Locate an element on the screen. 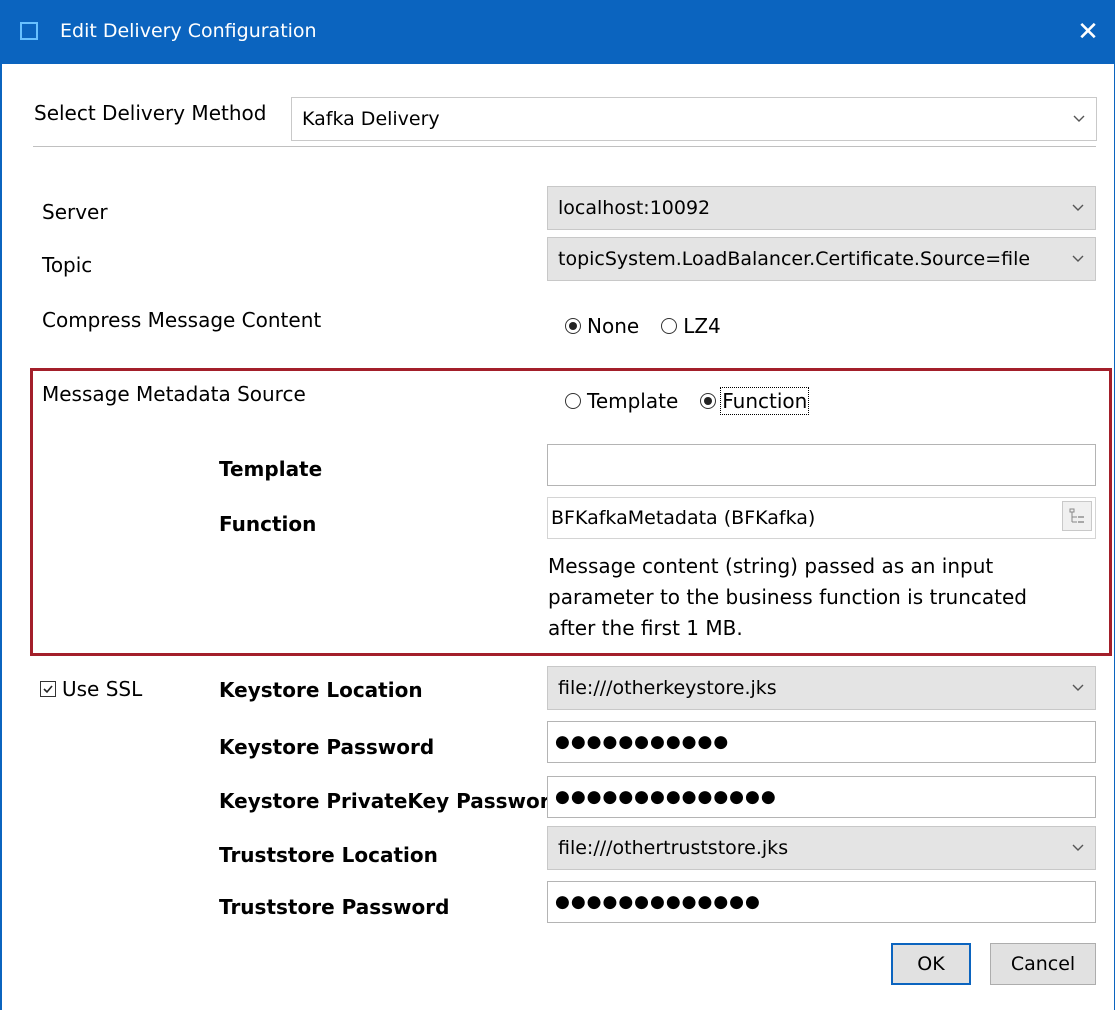 This screenshot has width=1115, height=1010. checkbox-checked-icon is located at coordinates (48, 689).